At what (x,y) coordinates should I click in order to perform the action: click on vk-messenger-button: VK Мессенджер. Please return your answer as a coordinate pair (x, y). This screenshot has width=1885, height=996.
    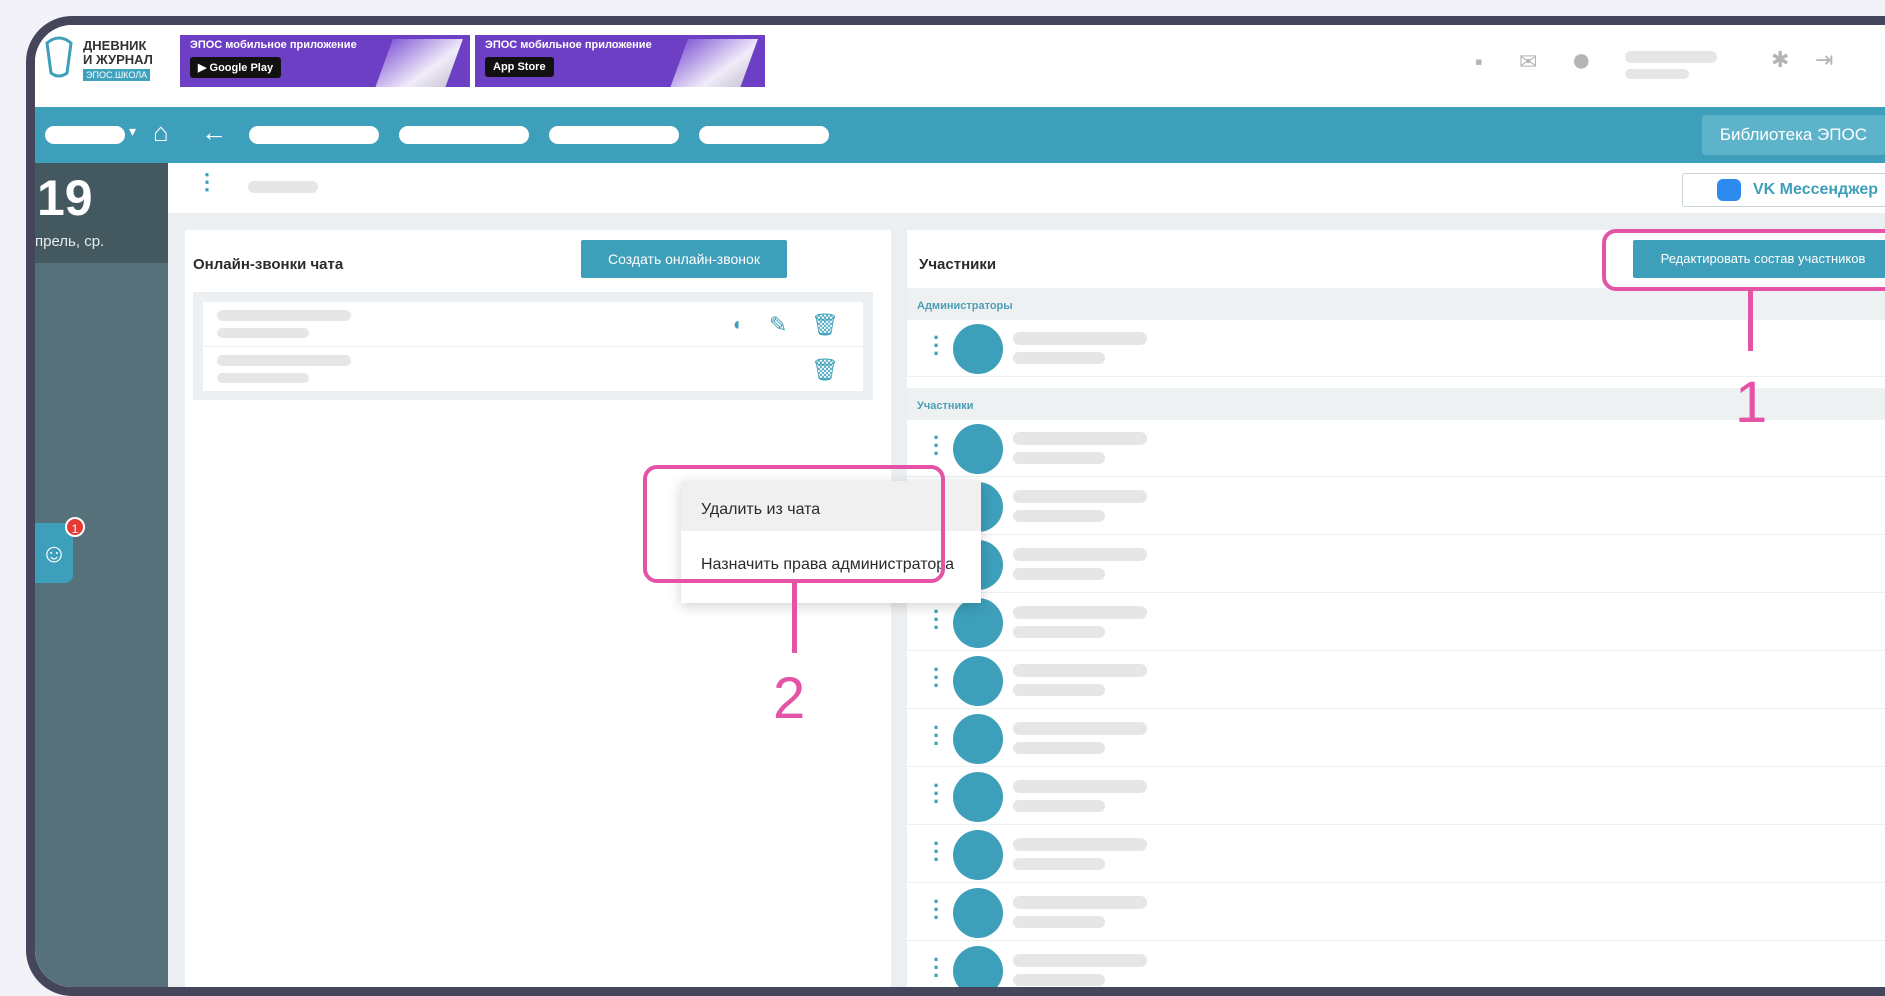
    Looking at the image, I should click on (1783, 190).